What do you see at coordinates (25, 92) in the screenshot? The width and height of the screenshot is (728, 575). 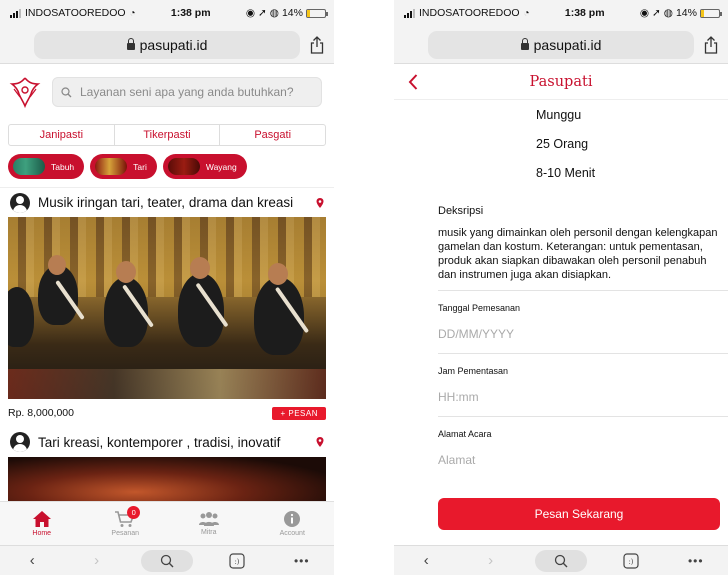 I see `pasupati-logo` at bounding box center [25, 92].